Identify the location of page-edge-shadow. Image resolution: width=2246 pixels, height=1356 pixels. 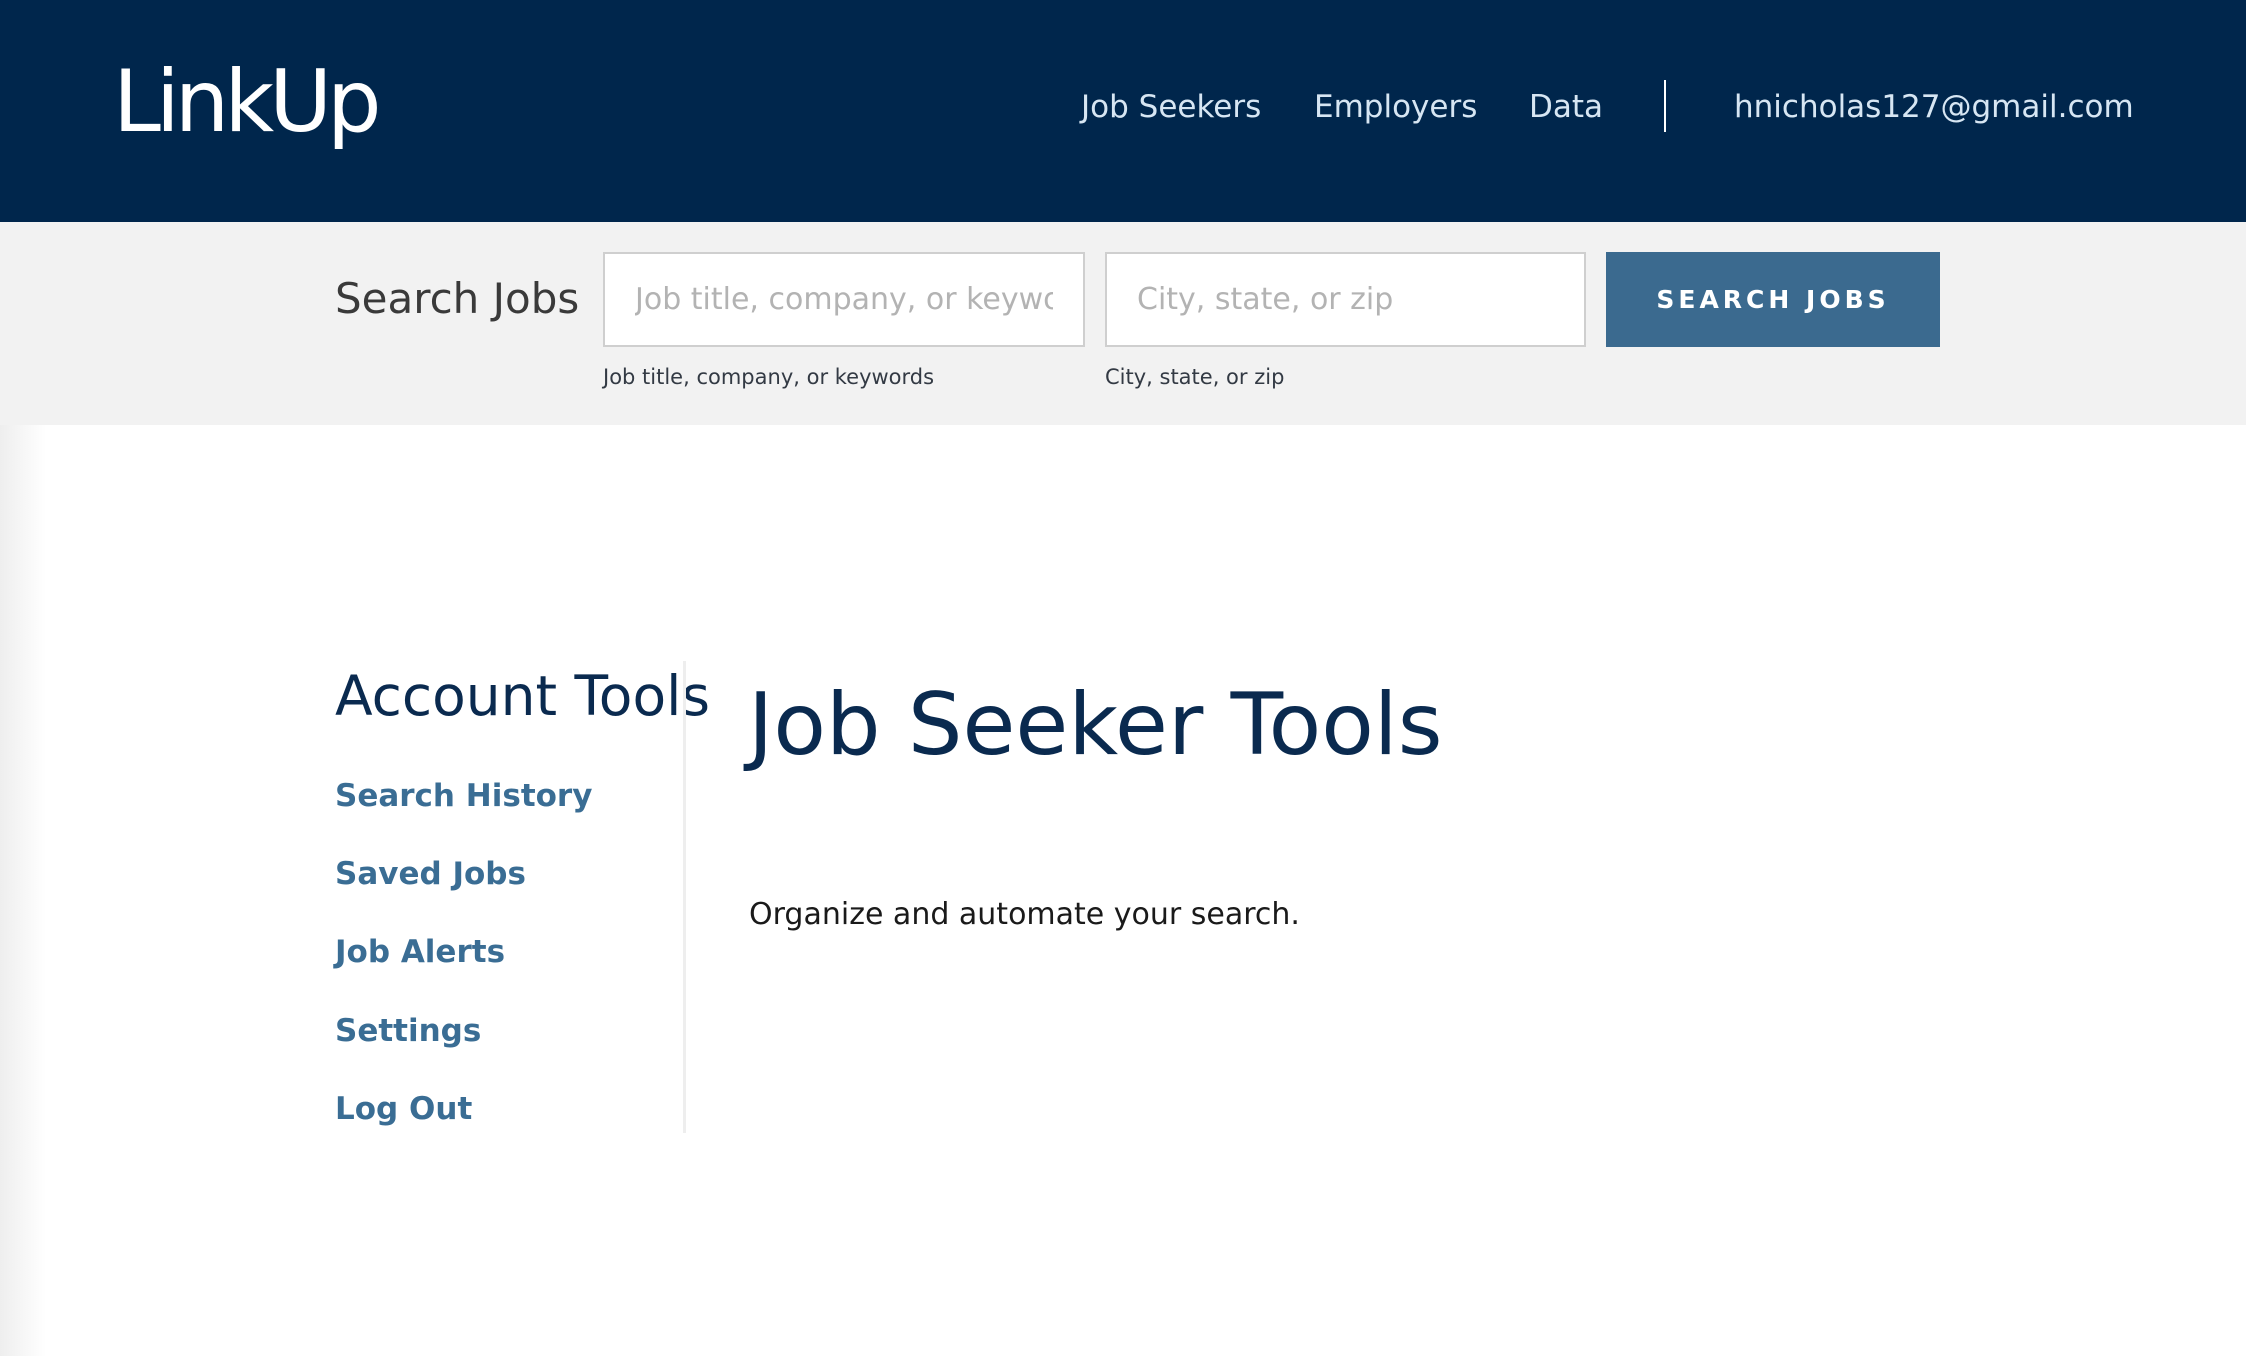
(23, 890).